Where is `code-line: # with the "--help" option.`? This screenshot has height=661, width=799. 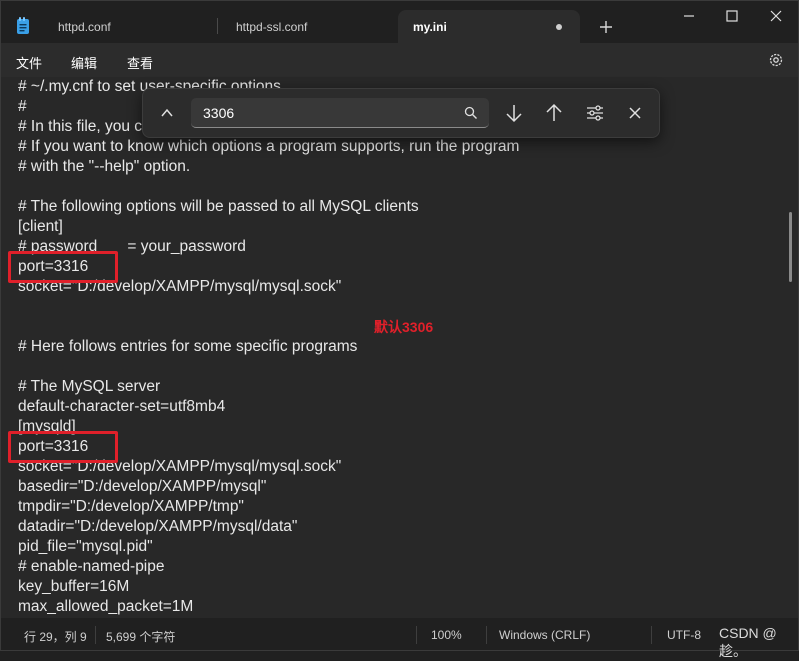 code-line: # with the "--help" option. is located at coordinates (104, 166).